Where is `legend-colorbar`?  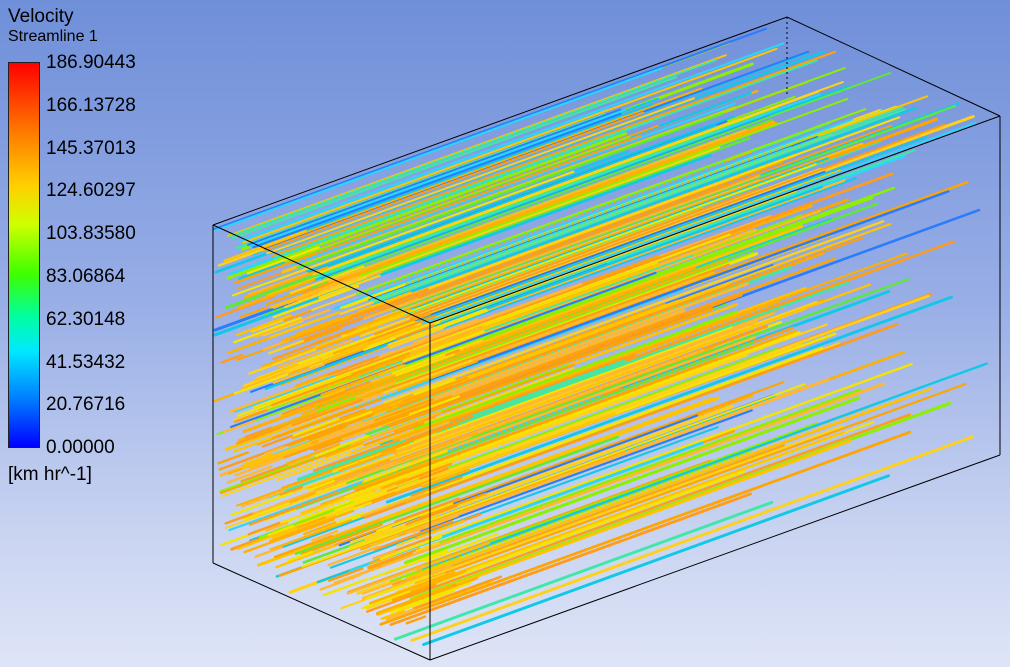
legend-colorbar is located at coordinates (24, 255).